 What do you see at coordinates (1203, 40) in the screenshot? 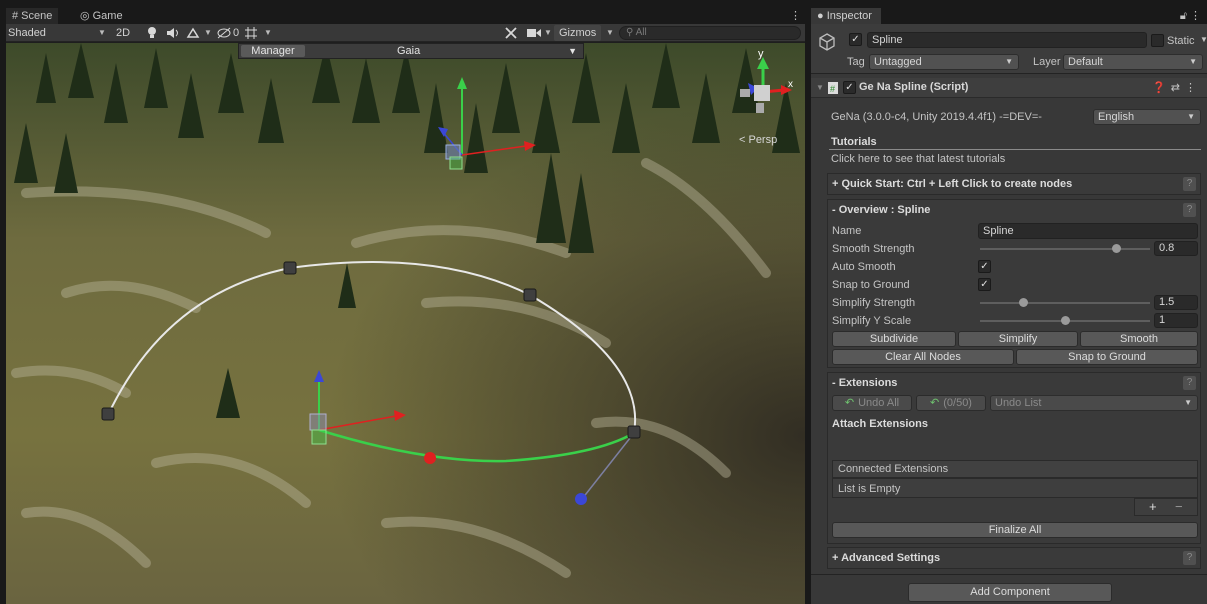
I see `static-chevron-down-icon: ▼` at bounding box center [1203, 40].